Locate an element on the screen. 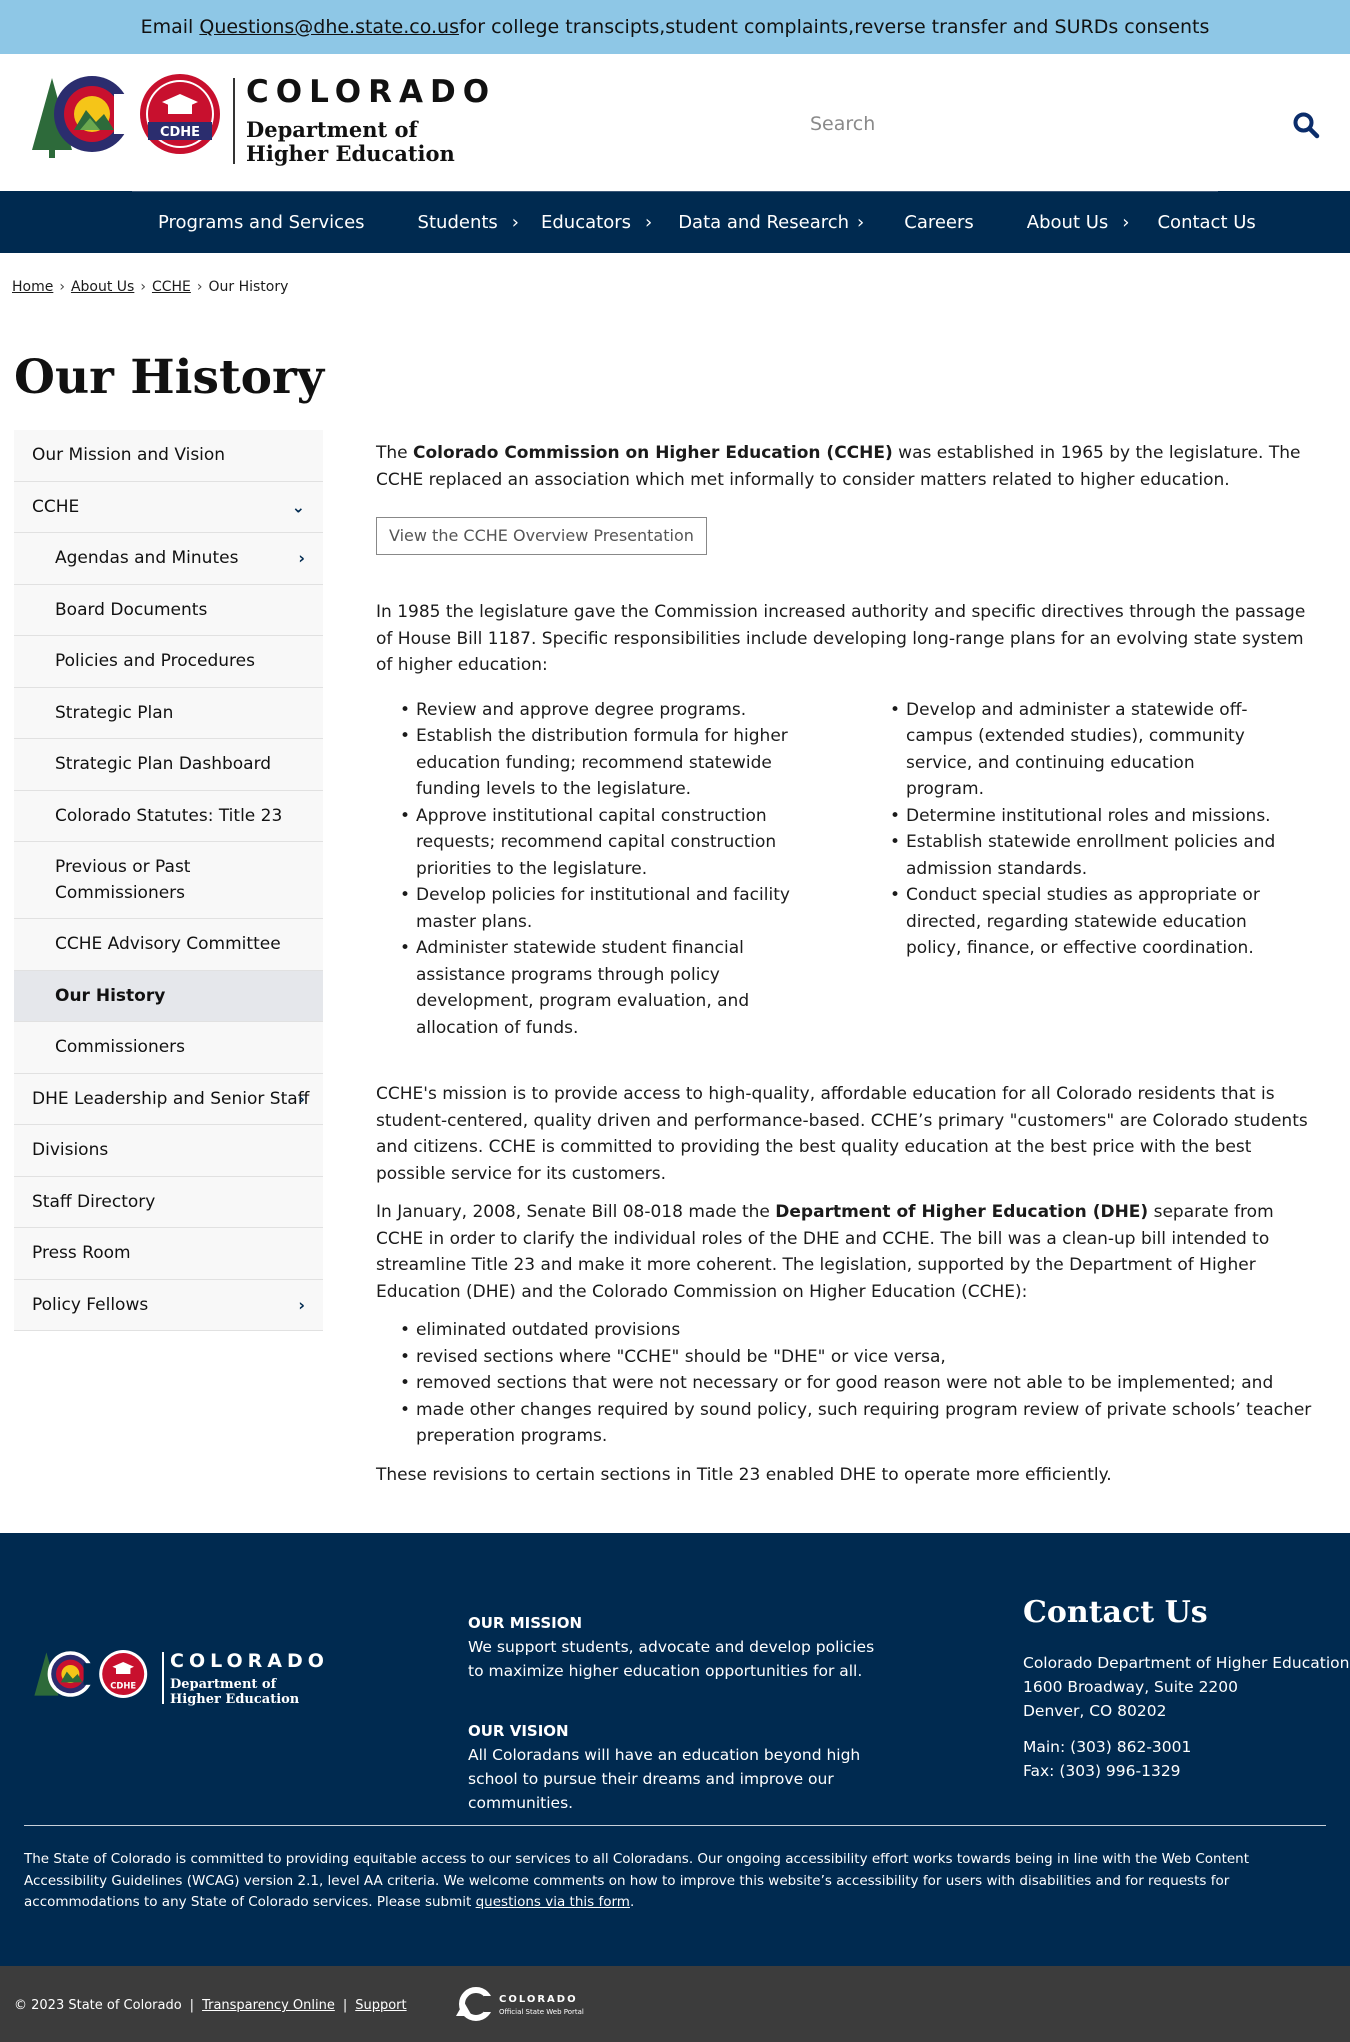 The height and width of the screenshot is (2042, 1350). sidebar-item-board-documents: Board Documents is located at coordinates (168, 610).